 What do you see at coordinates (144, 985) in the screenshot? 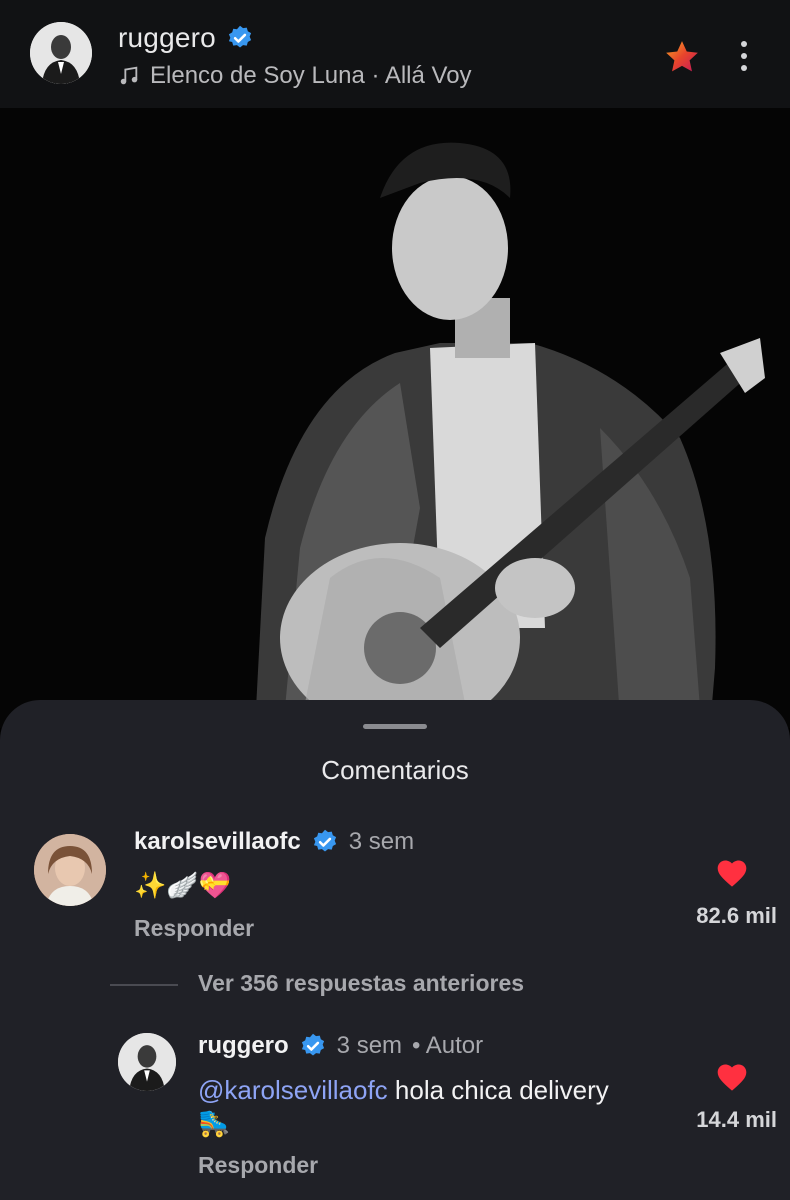
I see `replies-divider` at bounding box center [144, 985].